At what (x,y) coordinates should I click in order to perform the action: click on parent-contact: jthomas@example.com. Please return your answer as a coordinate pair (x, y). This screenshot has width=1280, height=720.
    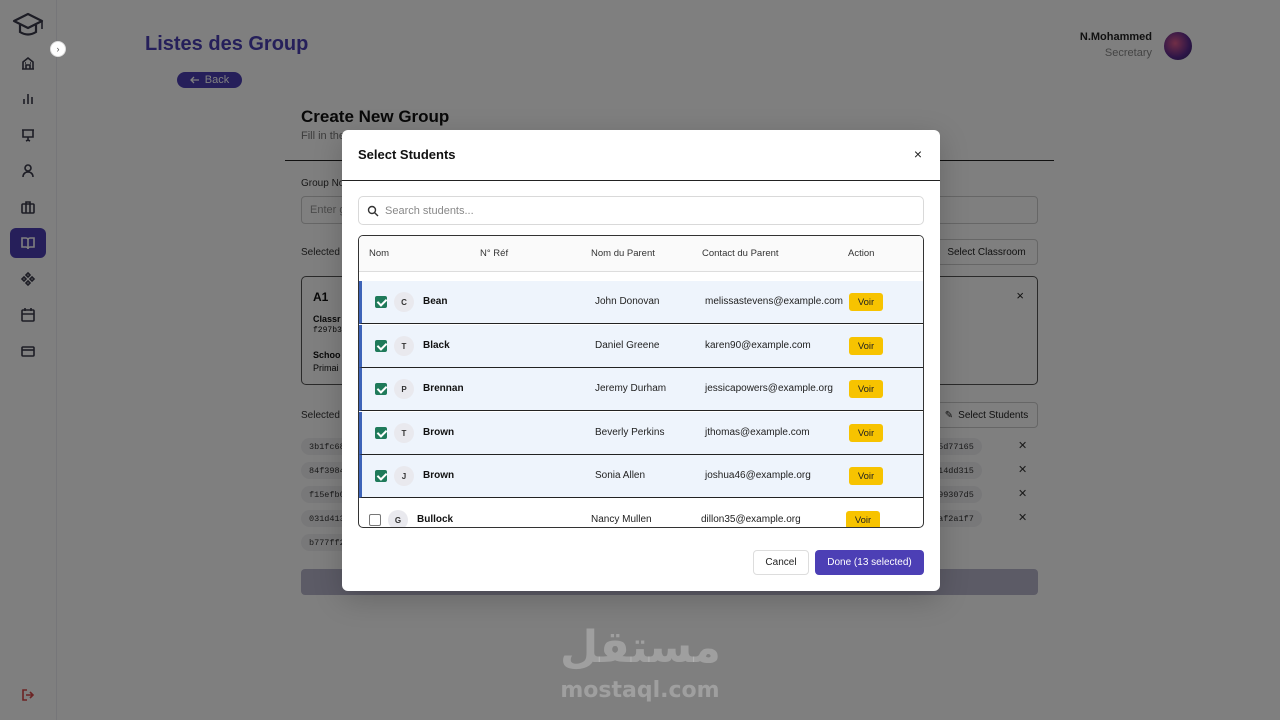
    Looking at the image, I should click on (757, 432).